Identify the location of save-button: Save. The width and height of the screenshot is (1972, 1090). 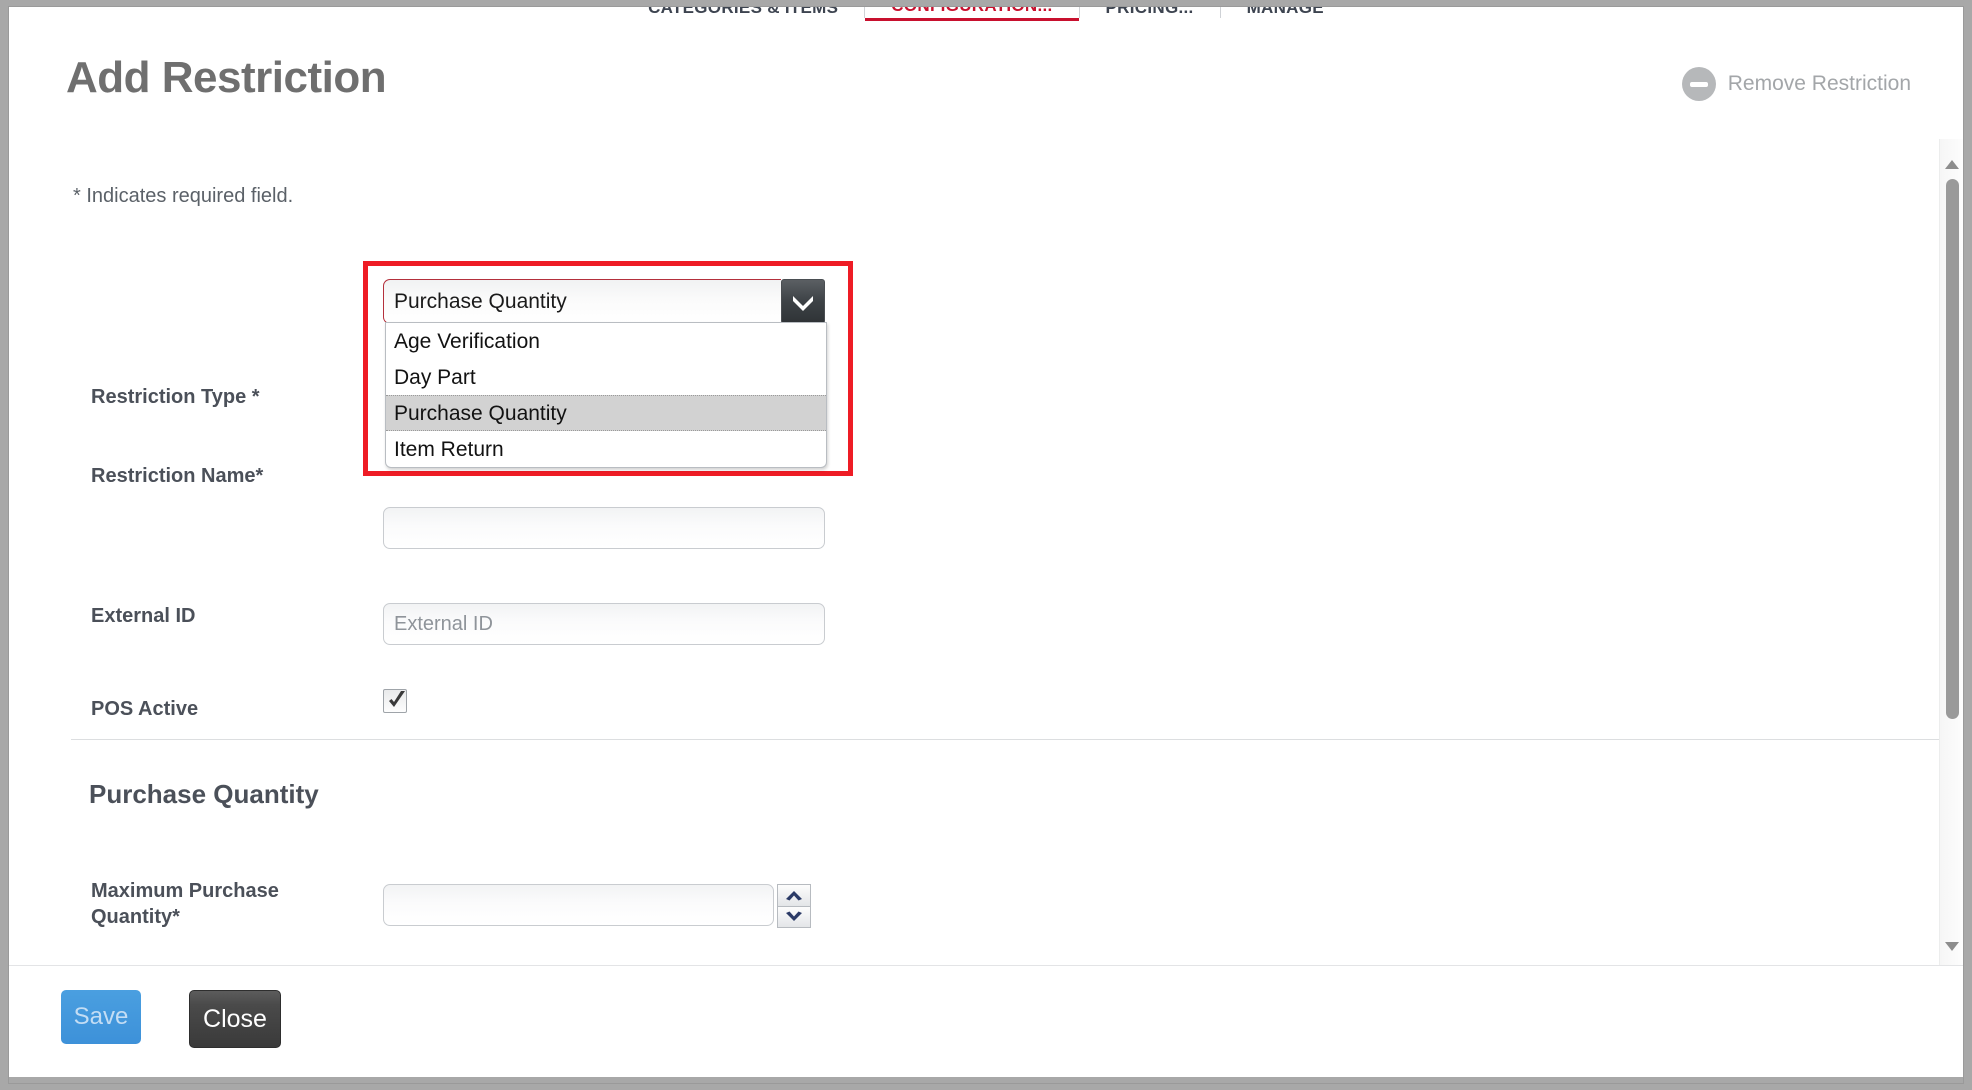
(101, 1017).